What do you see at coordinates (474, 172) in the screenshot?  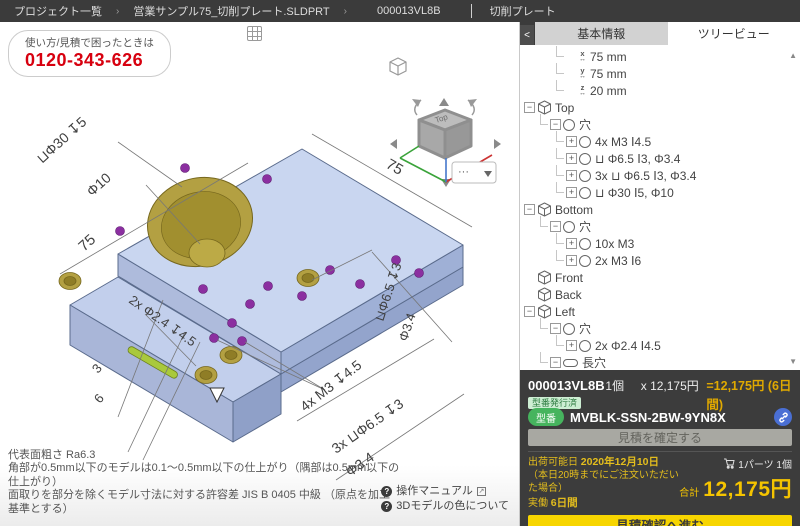 I see `viewer-more-button: ···` at bounding box center [474, 172].